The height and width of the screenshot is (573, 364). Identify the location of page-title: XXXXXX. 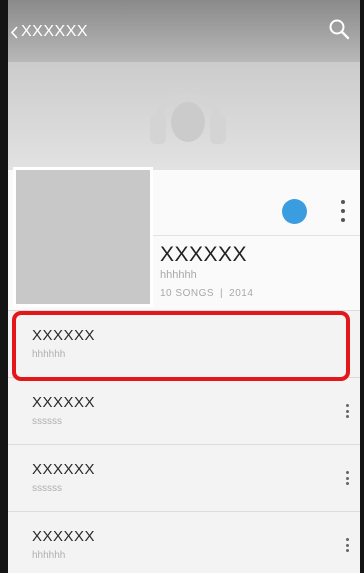
(55, 31).